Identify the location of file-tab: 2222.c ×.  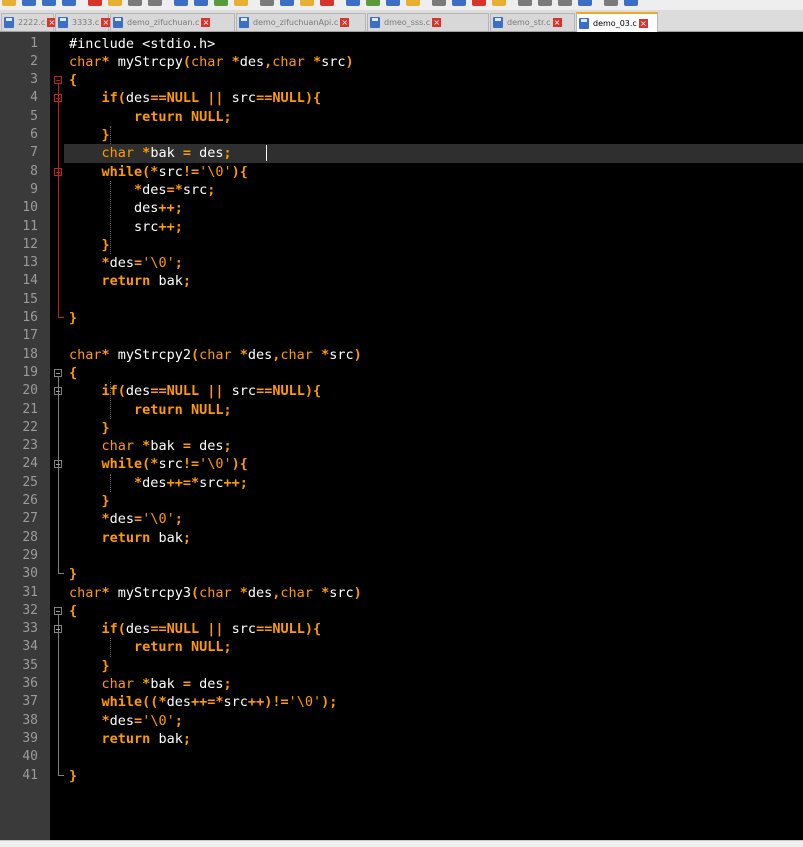
(29, 22).